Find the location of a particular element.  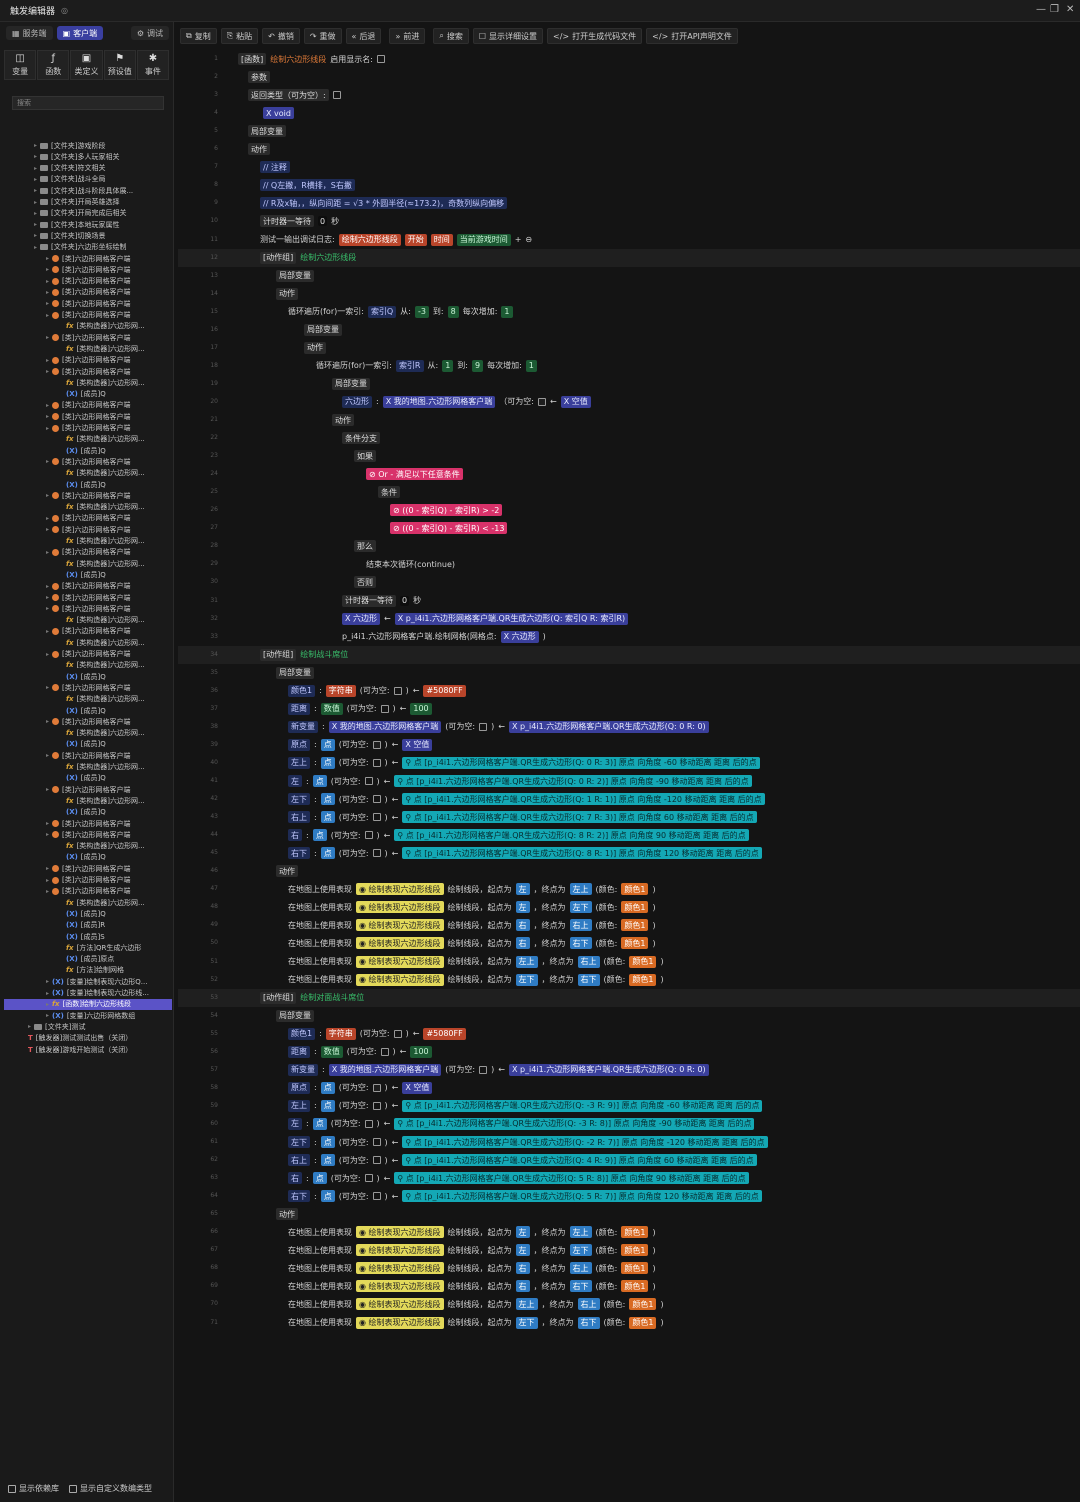

tool-class: ▣ 类定义 is located at coordinates (86, 65).